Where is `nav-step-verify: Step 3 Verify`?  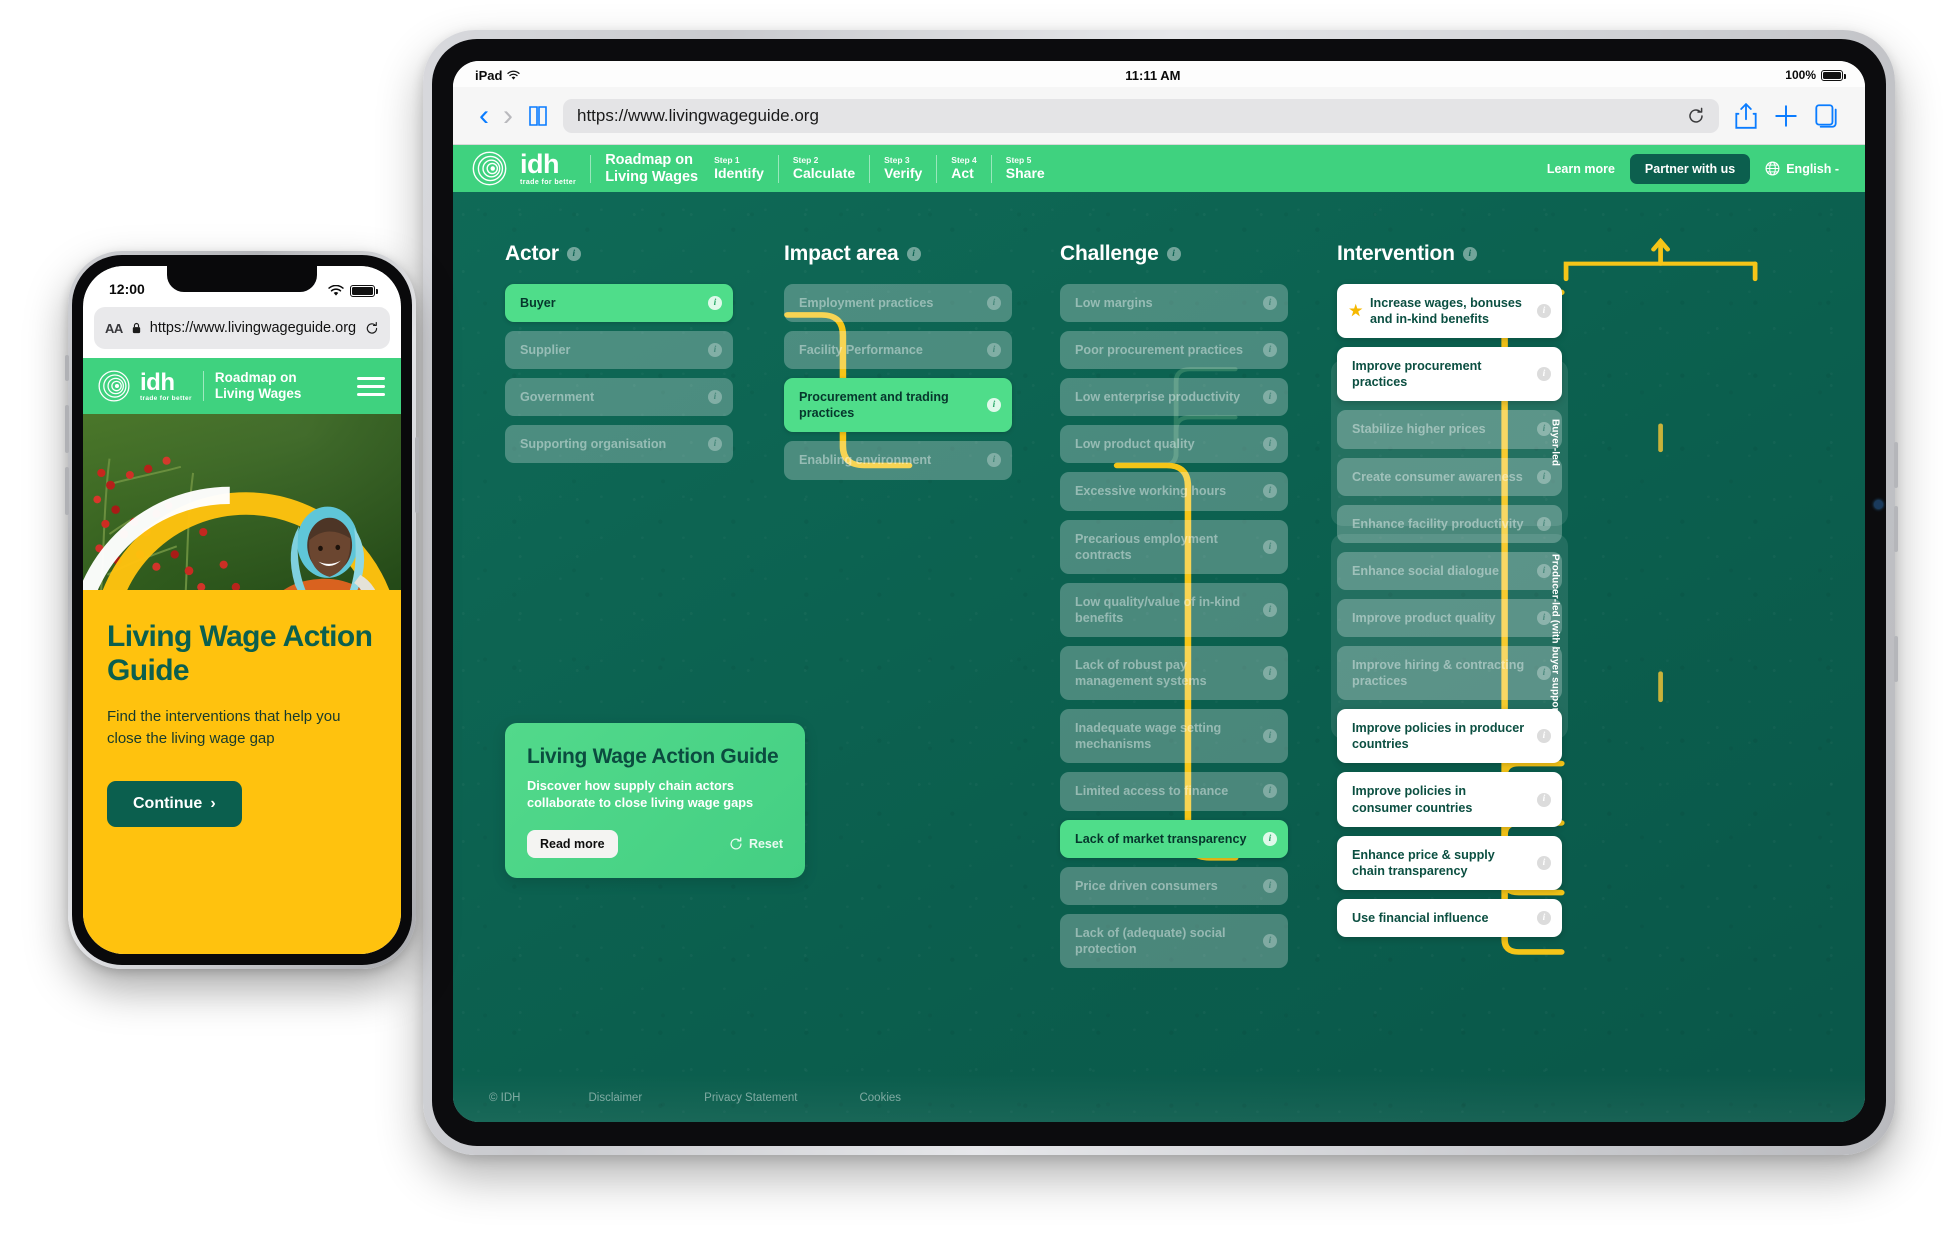
nav-step-verify: Step 3 Verify is located at coordinates (903, 168).